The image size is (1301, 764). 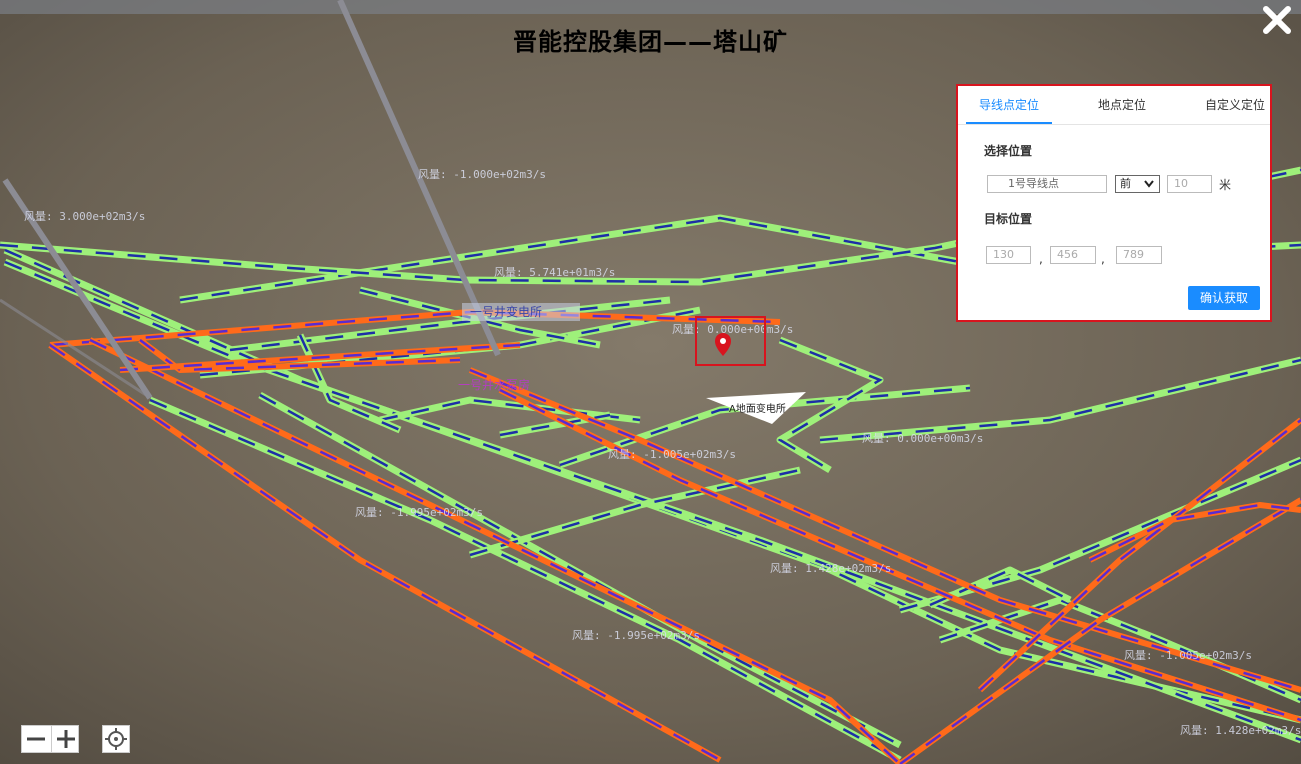 I want to click on minus-icon, so click(x=36, y=739).